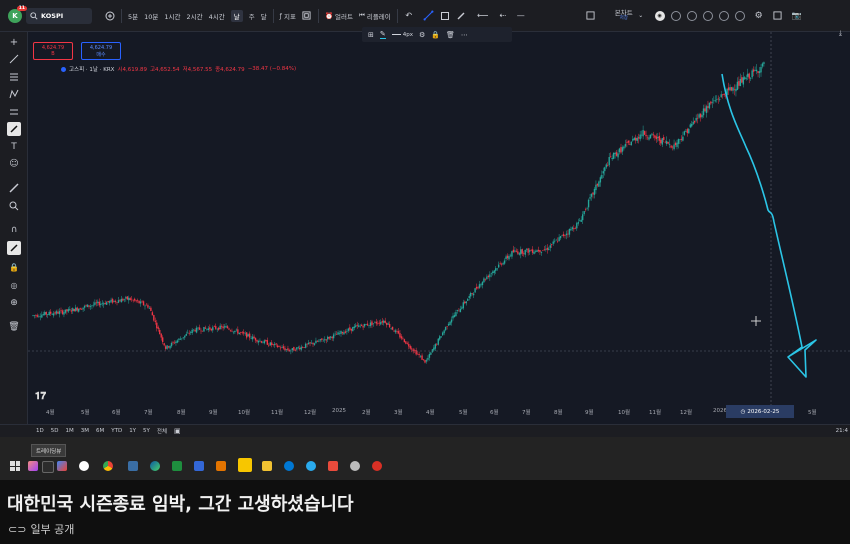  What do you see at coordinates (14, 129) in the screenshot?
I see `brush-icon` at bounding box center [14, 129].